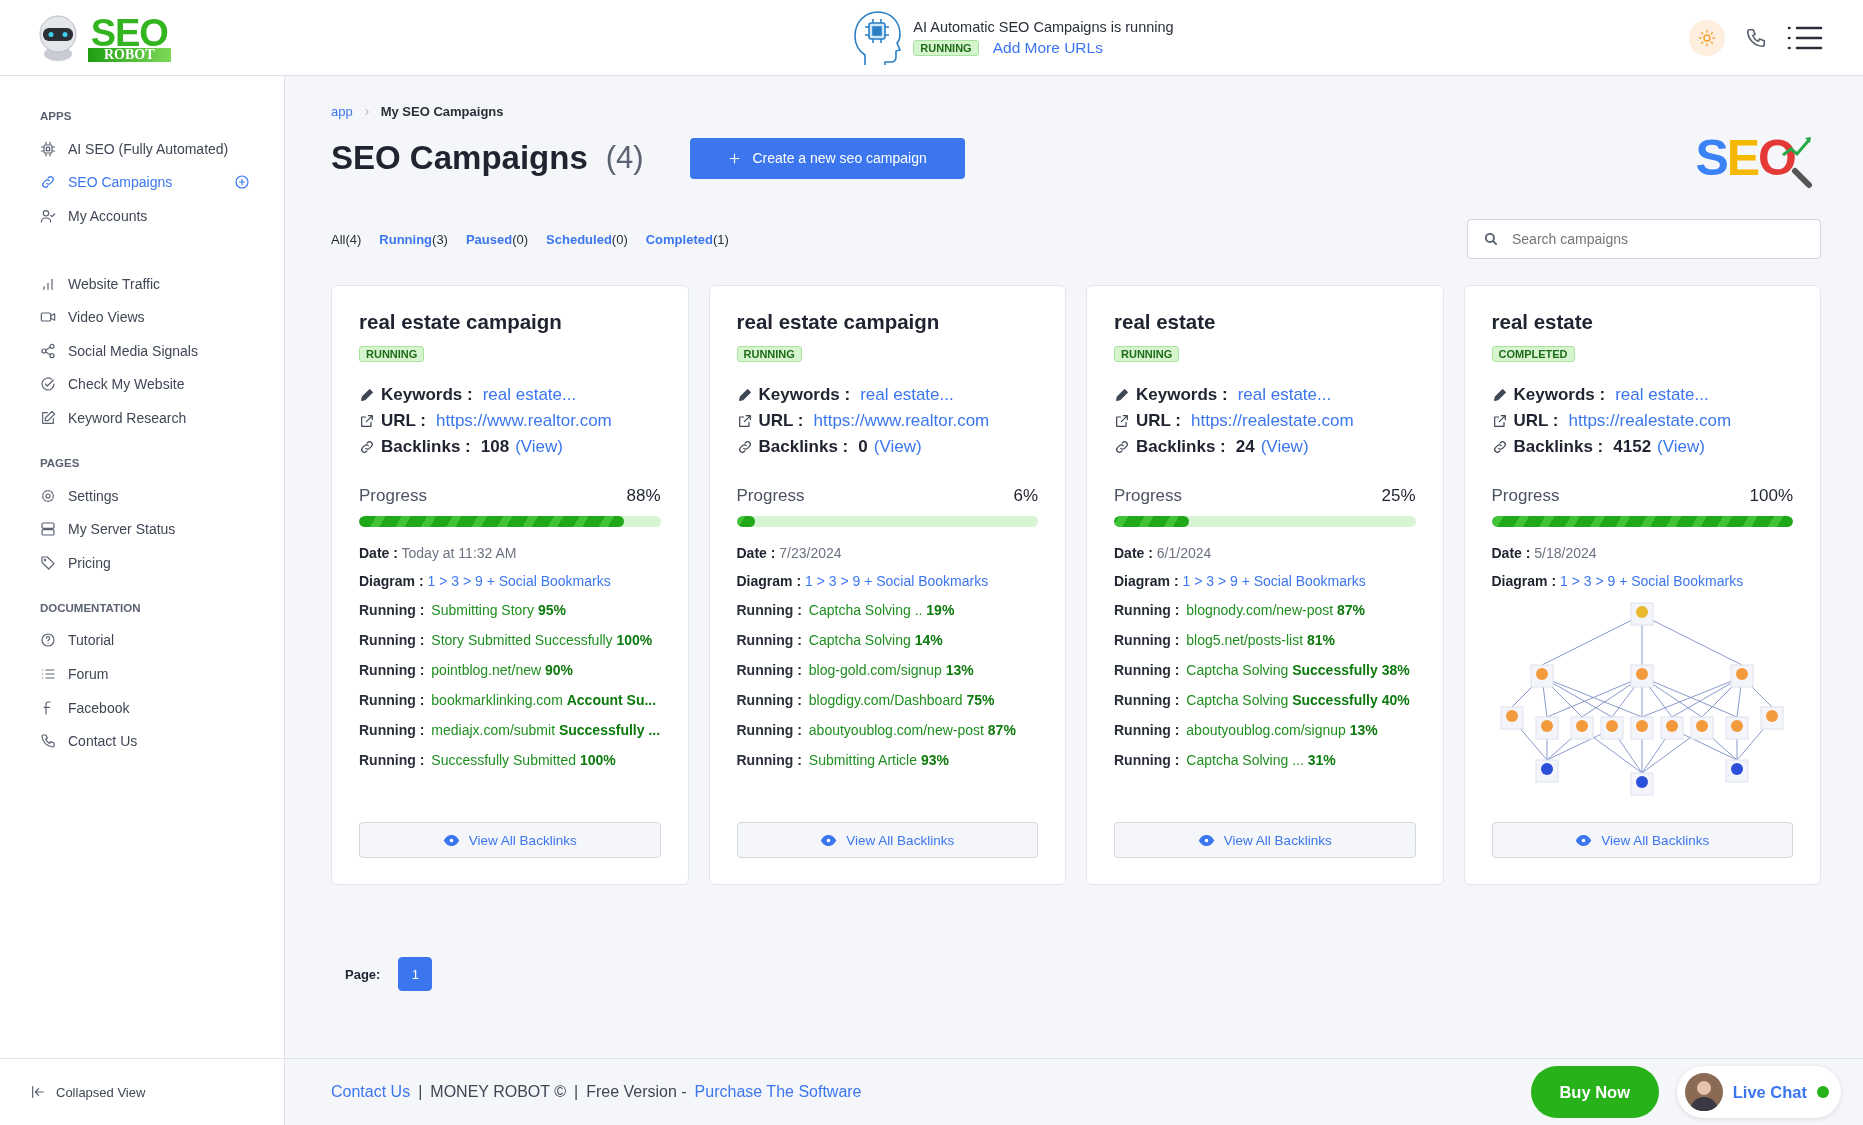 Image resolution: width=1863 pixels, height=1125 pixels. What do you see at coordinates (145, 495) in the screenshot?
I see `sidebar-item: Settings` at bounding box center [145, 495].